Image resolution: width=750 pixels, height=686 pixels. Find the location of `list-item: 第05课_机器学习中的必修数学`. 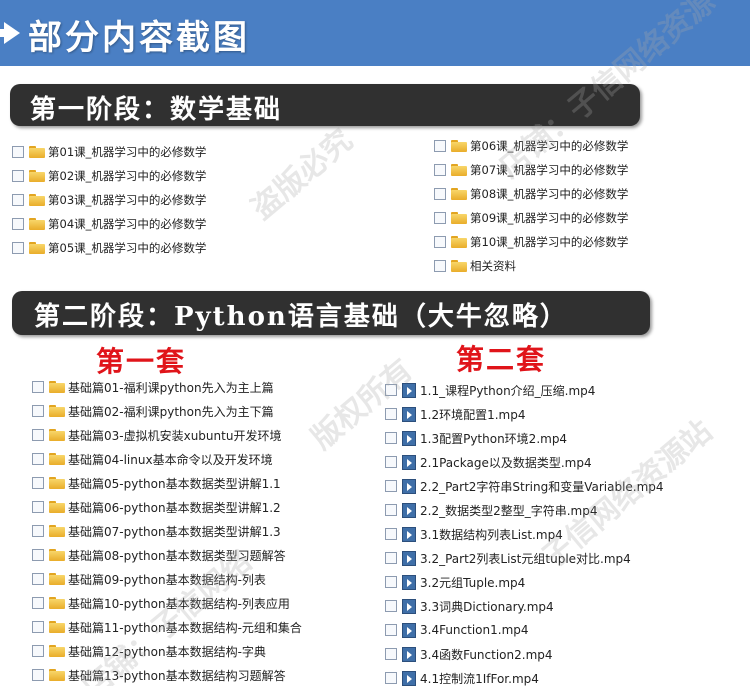

list-item: 第05课_机器学习中的必修数学 is located at coordinates (109, 248).